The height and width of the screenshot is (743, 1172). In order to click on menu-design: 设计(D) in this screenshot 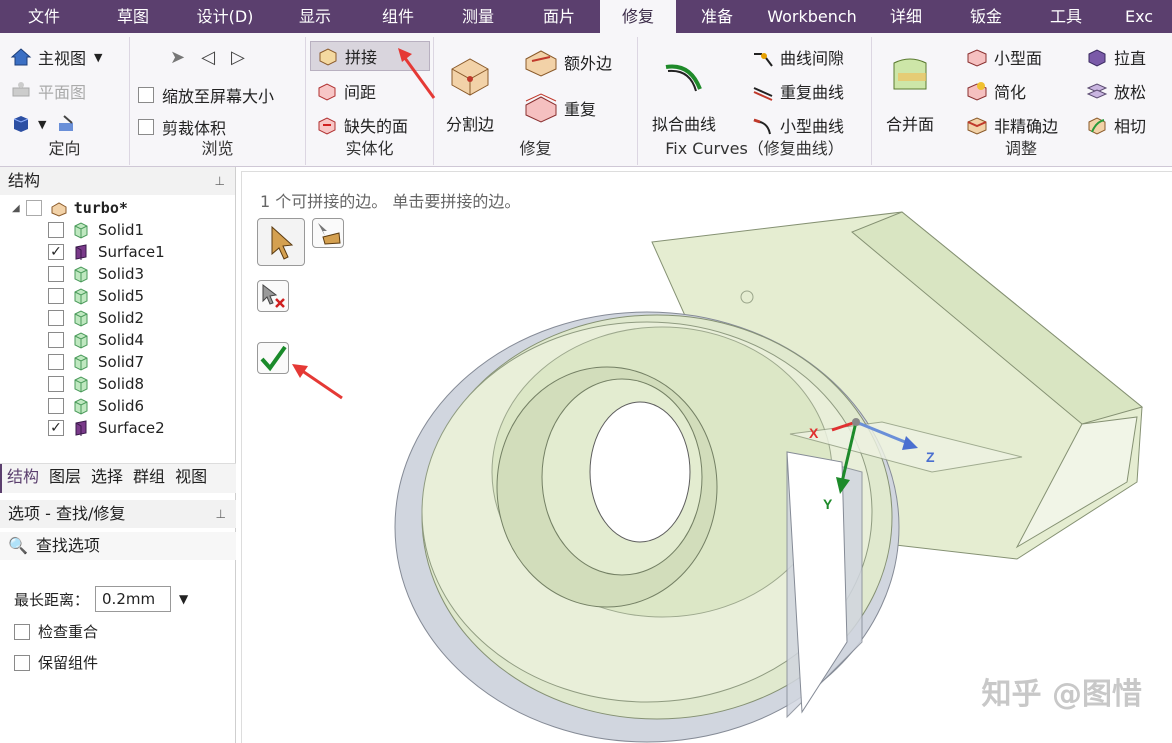, I will do `click(225, 16)`.